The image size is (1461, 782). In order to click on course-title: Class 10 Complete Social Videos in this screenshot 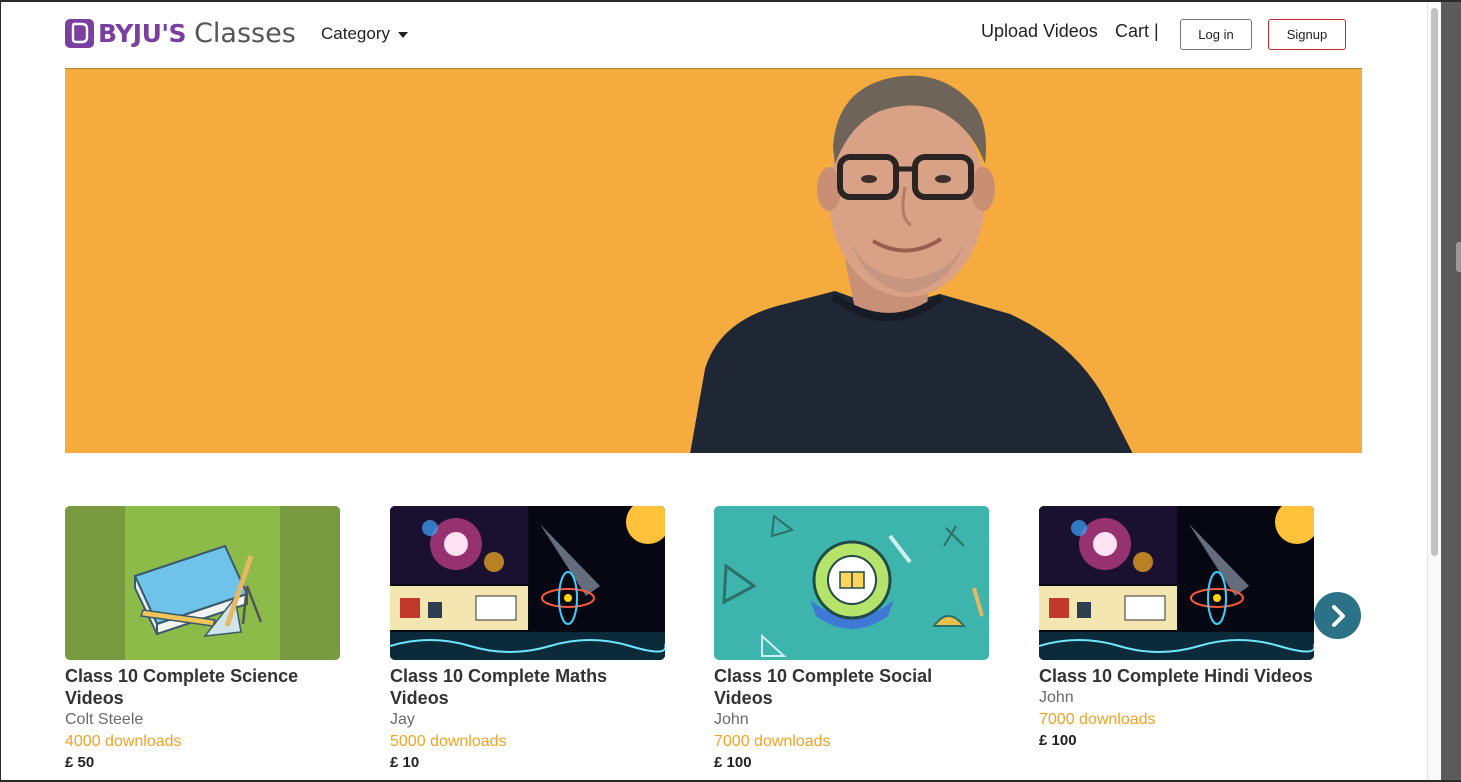, I will do `click(851, 687)`.